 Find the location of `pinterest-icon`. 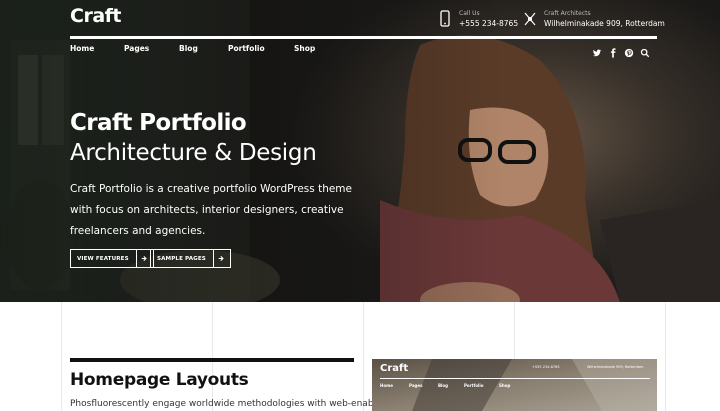

pinterest-icon is located at coordinates (632, 50).